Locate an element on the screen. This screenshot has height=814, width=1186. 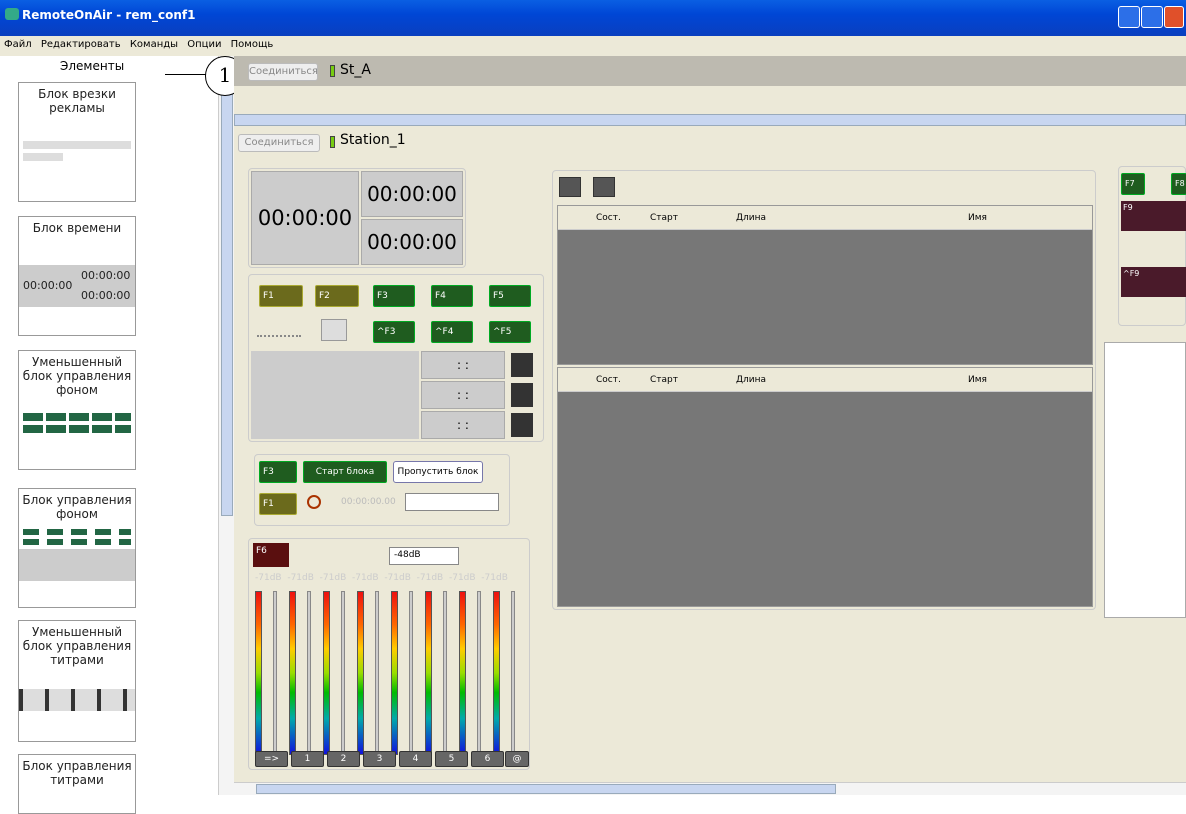
channel-button: => is located at coordinates (271, 759).